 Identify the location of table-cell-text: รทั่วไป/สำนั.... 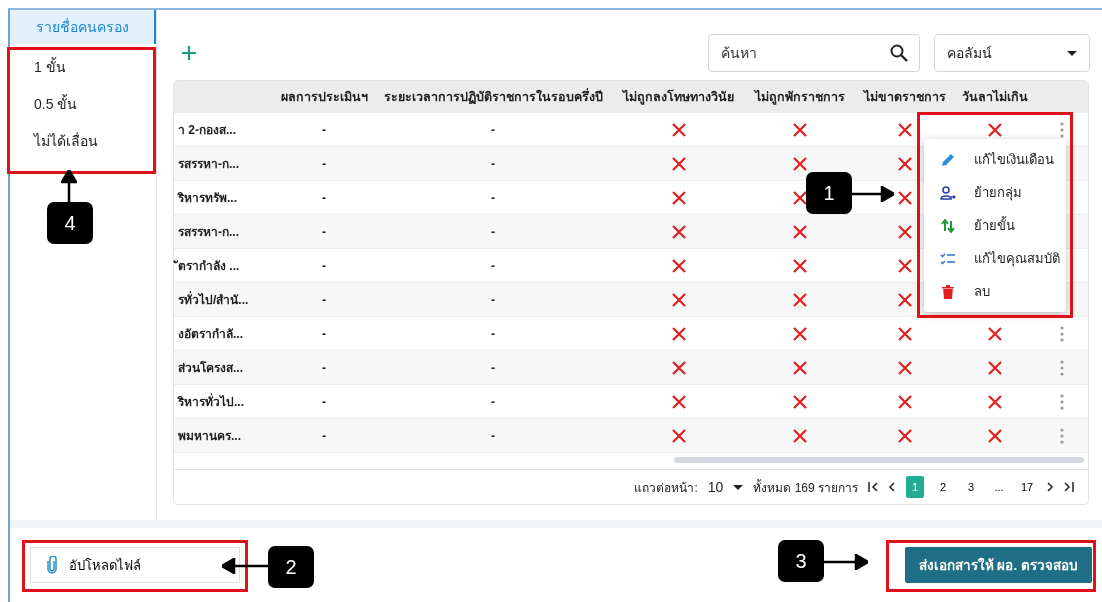
(213, 299).